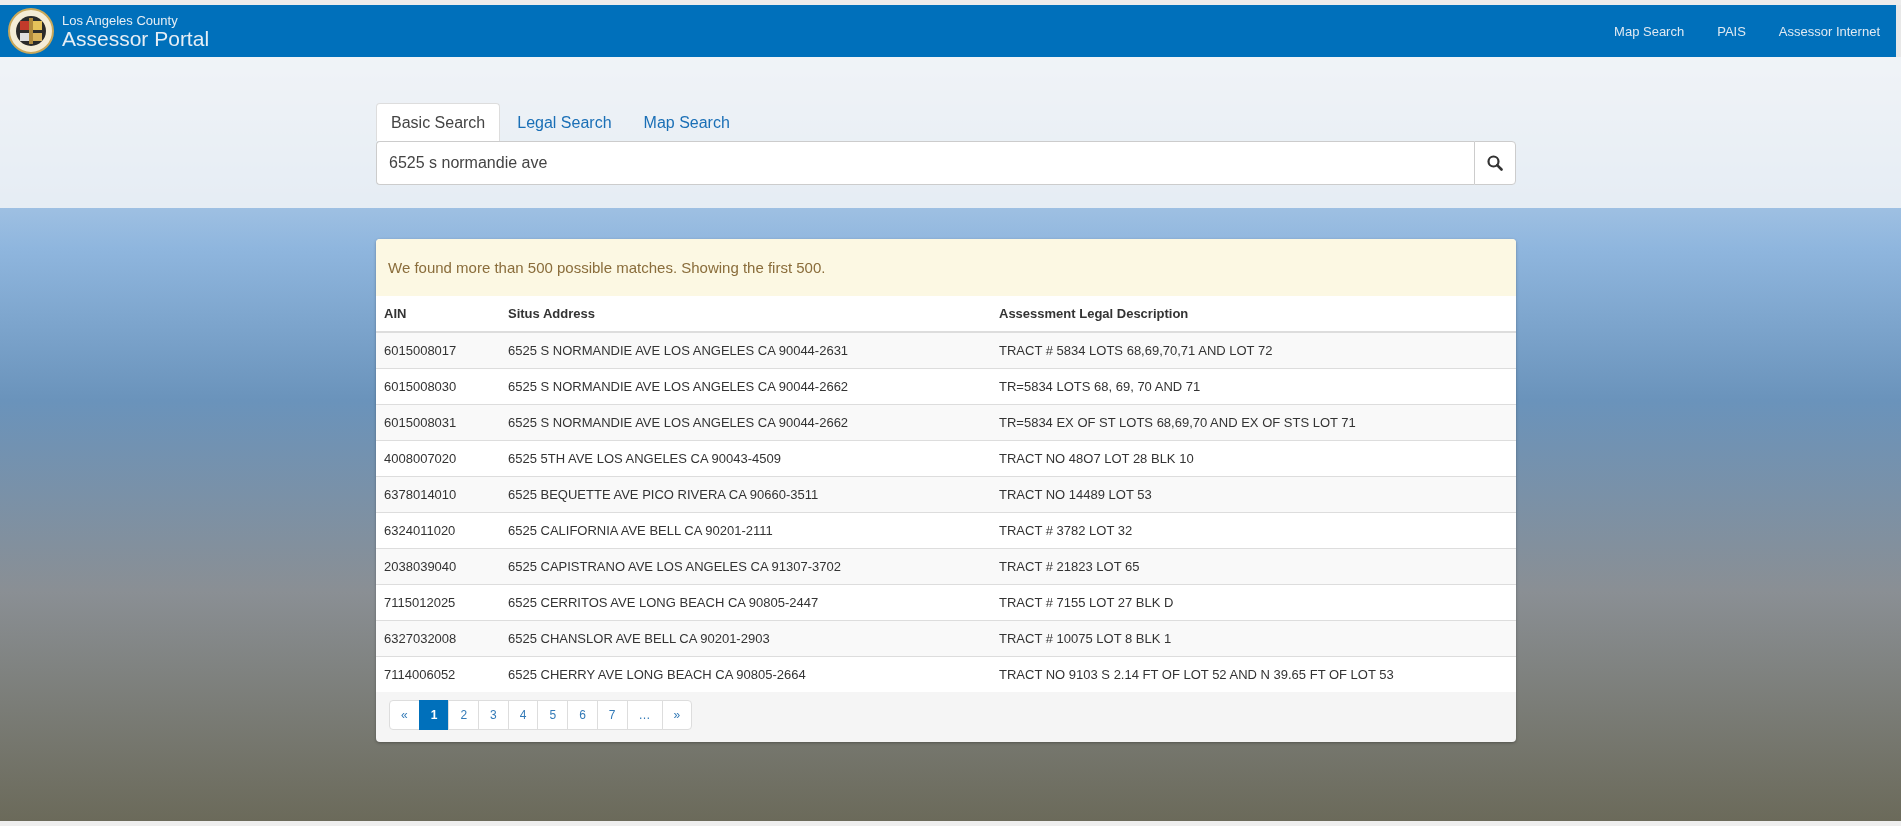 This screenshot has height=826, width=1901. What do you see at coordinates (1731, 31) in the screenshot?
I see `nav-link: PAIS` at bounding box center [1731, 31].